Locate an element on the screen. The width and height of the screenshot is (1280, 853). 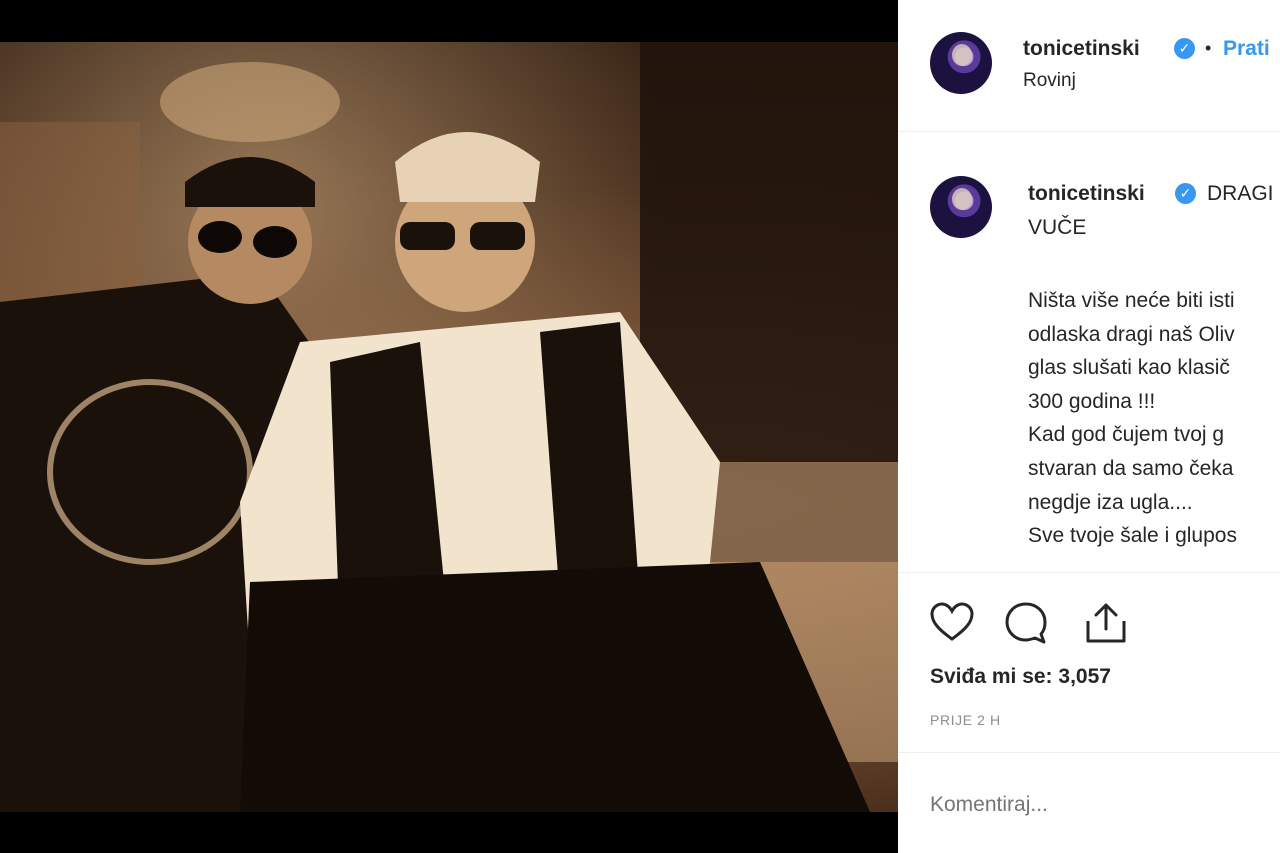
caption-line: 300 godina !!! is located at coordinates (1092, 401).